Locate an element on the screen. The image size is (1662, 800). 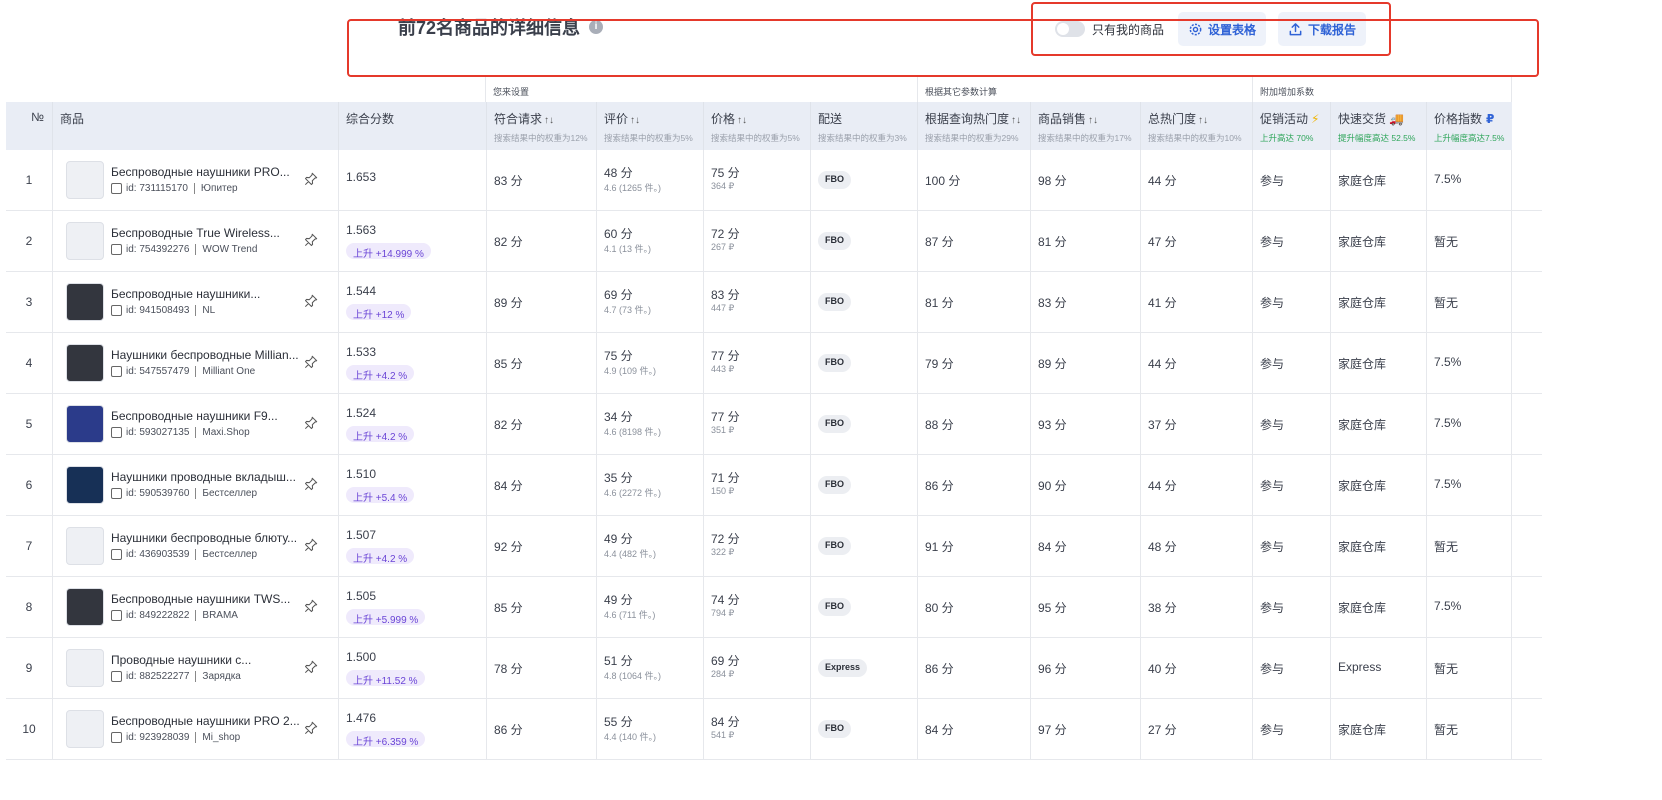
my-products-toggle is located at coordinates (1070, 29).